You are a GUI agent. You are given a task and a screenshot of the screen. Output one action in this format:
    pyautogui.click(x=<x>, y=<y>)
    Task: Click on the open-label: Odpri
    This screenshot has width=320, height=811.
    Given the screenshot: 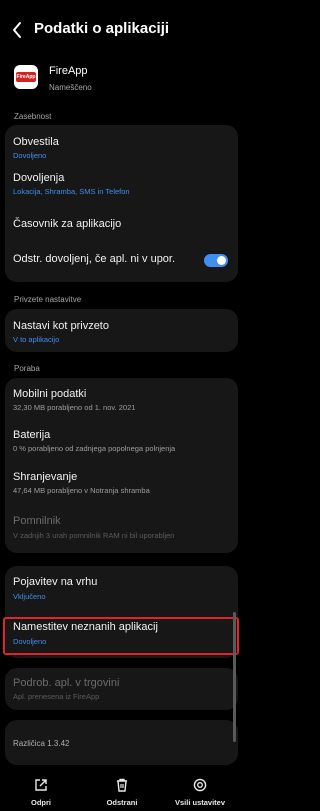 What is the action you would take?
    pyautogui.click(x=41, y=802)
    